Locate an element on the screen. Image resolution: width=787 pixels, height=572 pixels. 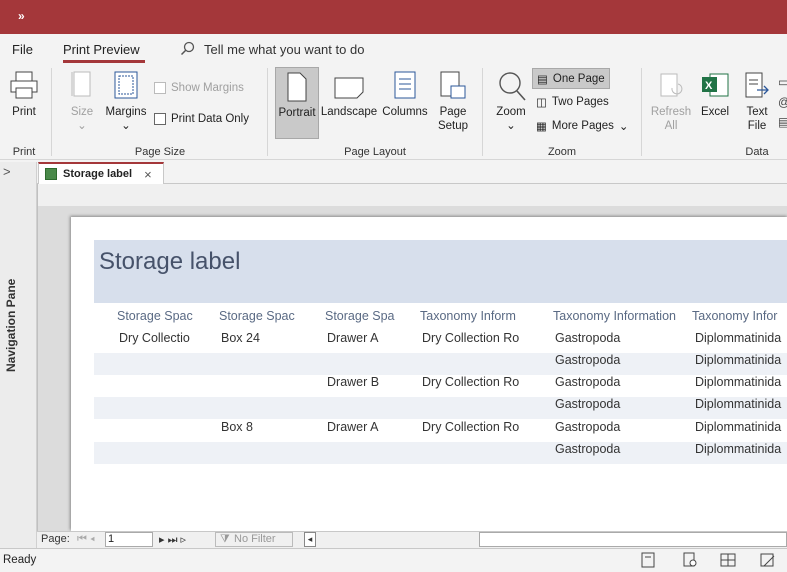
file-tab: File is located at coordinates (22, 49).